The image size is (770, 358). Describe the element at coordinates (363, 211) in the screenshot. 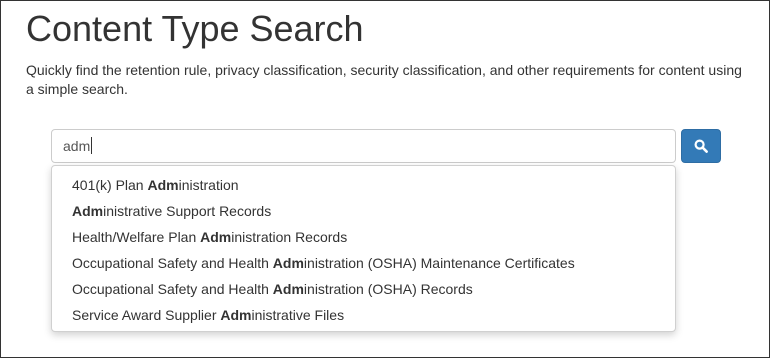

I see `suggestion-item: Administrative Support Records` at that location.